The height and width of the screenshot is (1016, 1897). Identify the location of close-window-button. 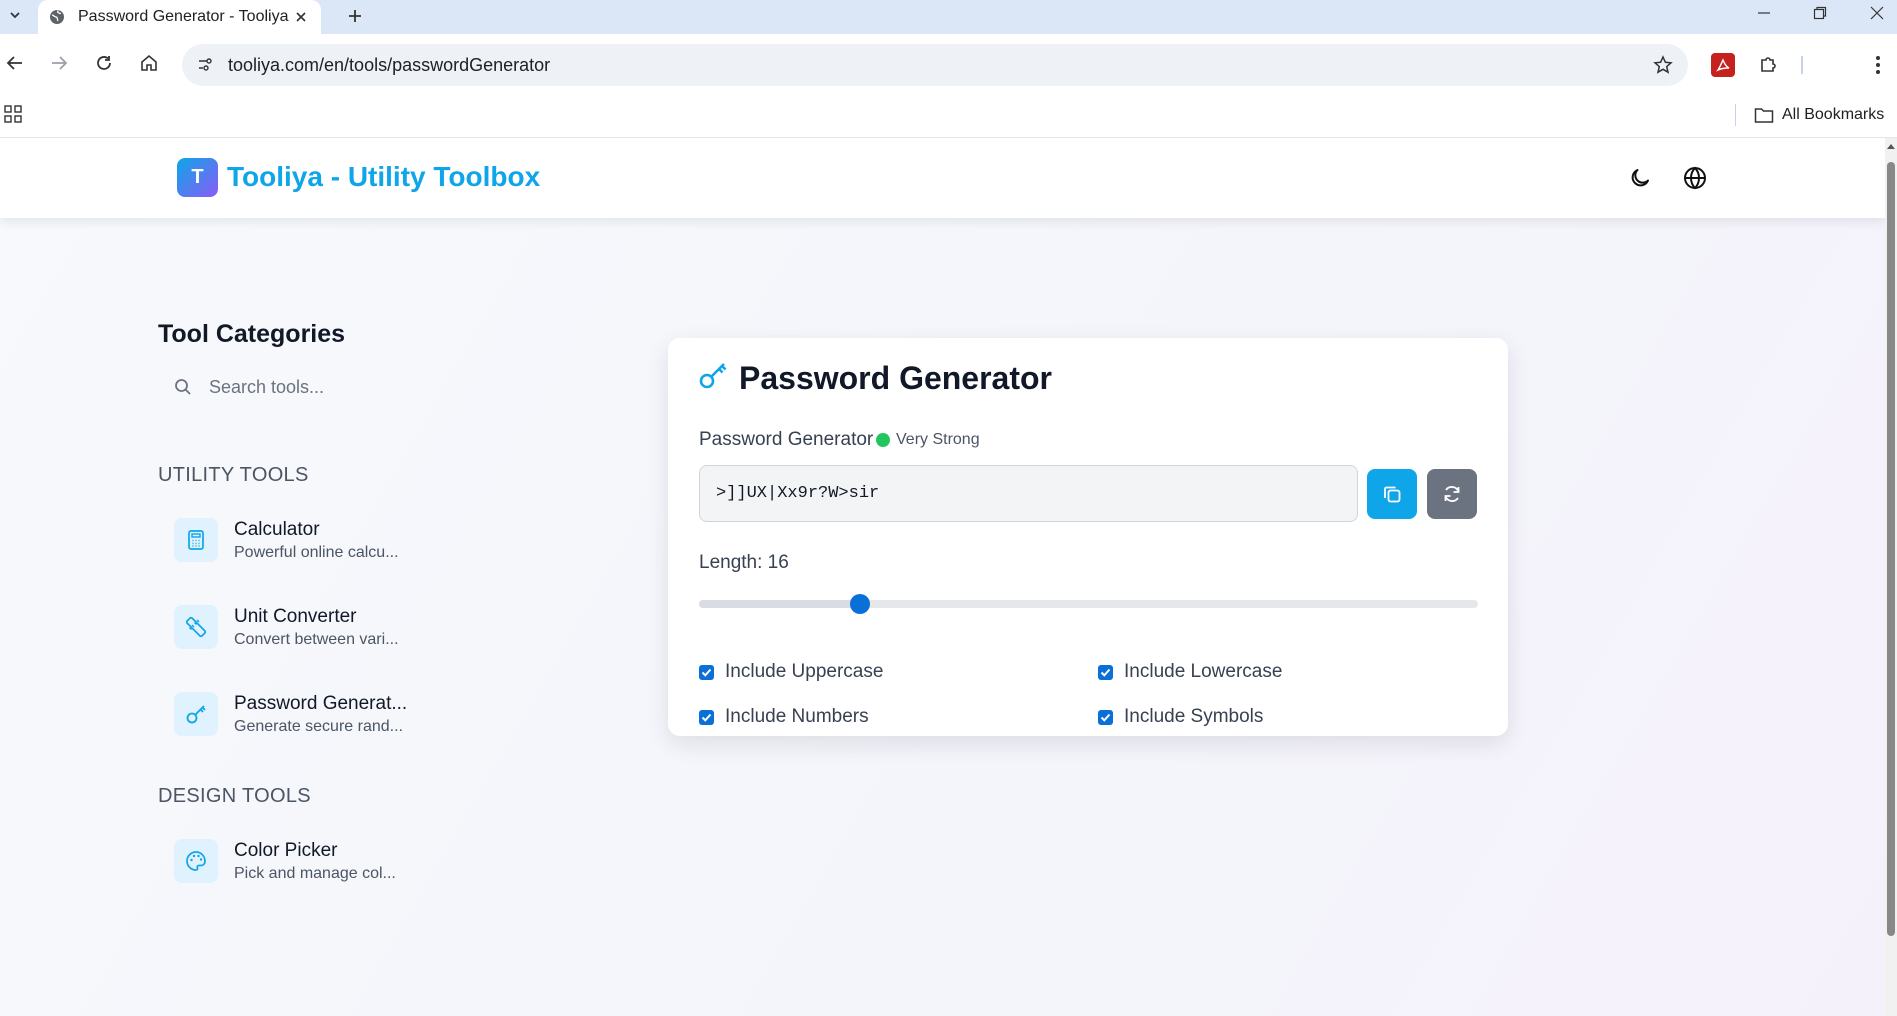
(1875, 13).